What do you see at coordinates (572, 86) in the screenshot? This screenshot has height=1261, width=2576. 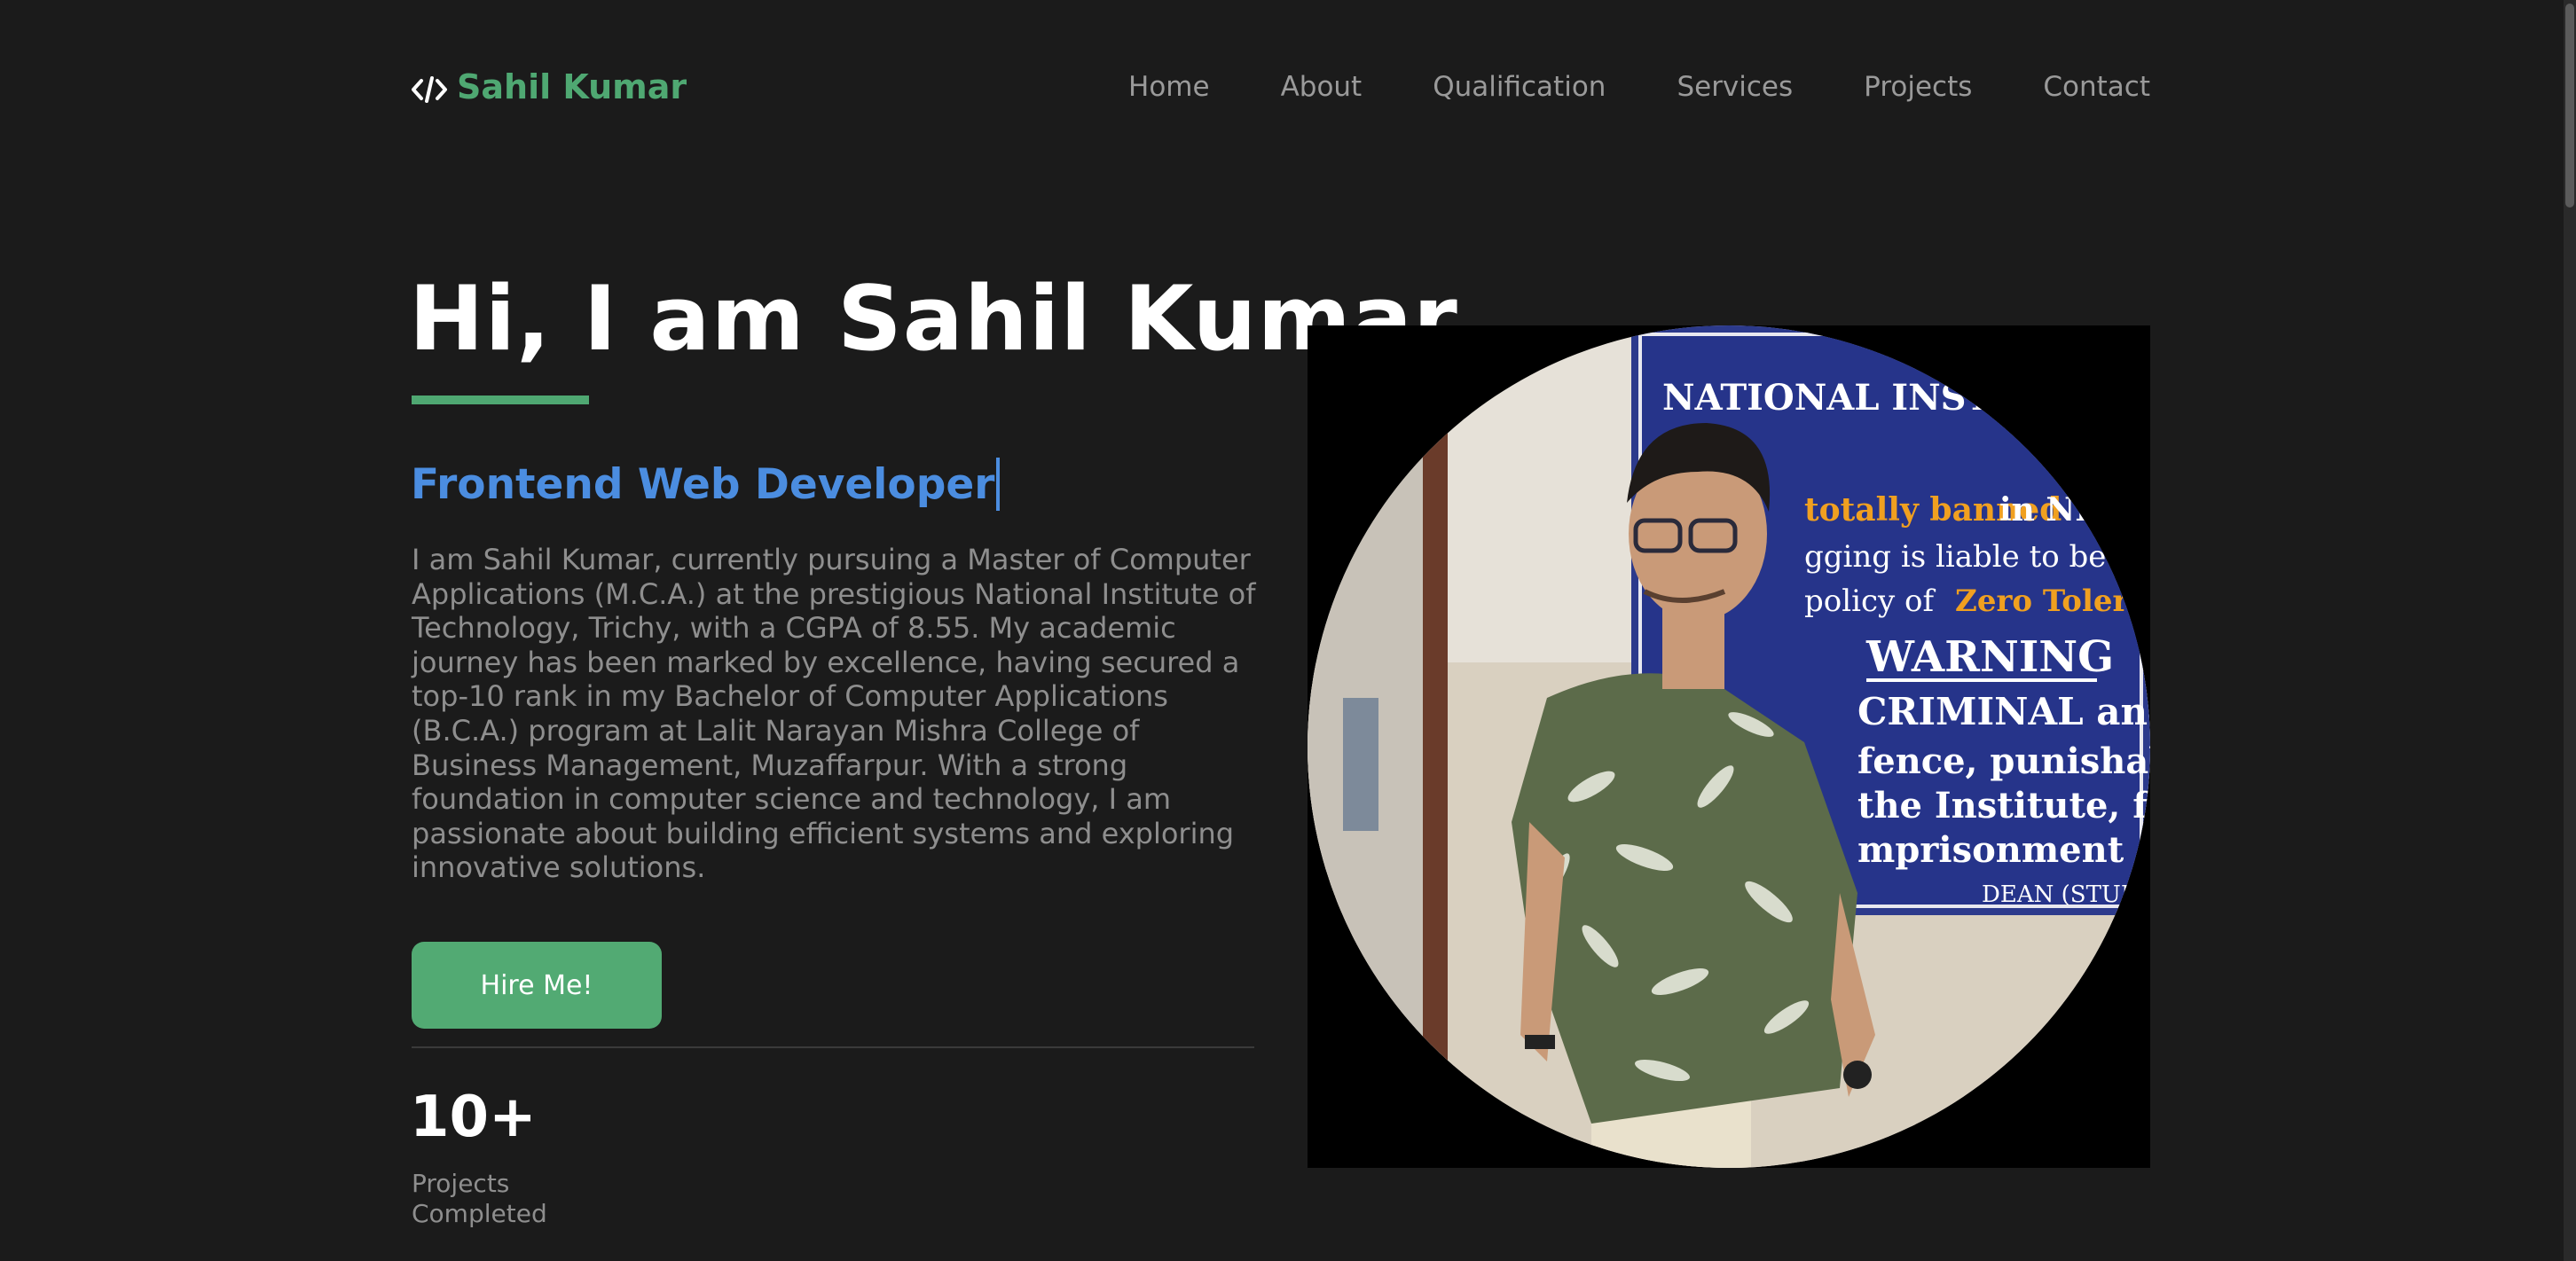 I see `brand-name: Sahil Kumar` at bounding box center [572, 86].